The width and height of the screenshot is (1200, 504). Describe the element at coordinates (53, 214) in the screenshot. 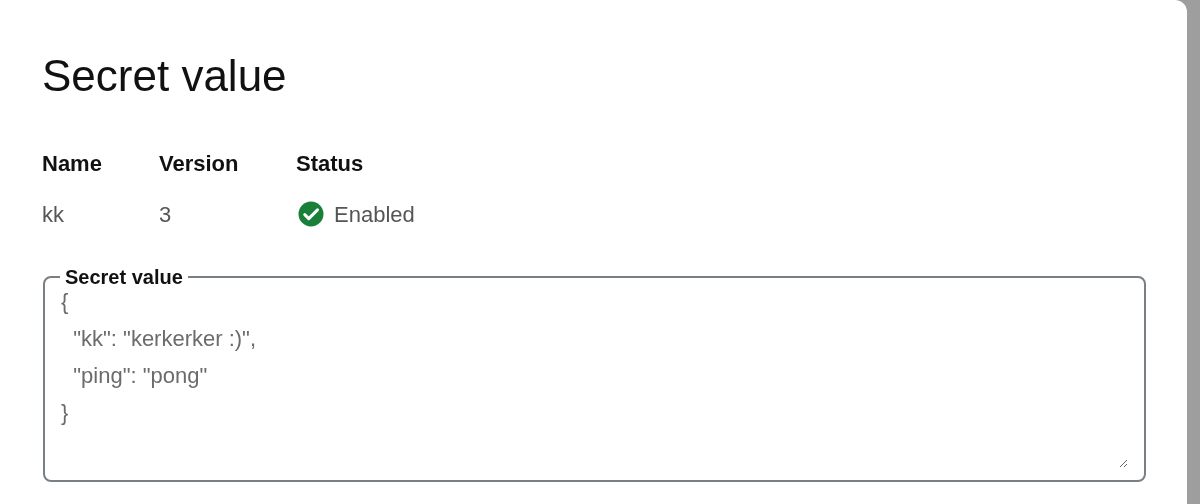

I see `name-value: kk` at that location.